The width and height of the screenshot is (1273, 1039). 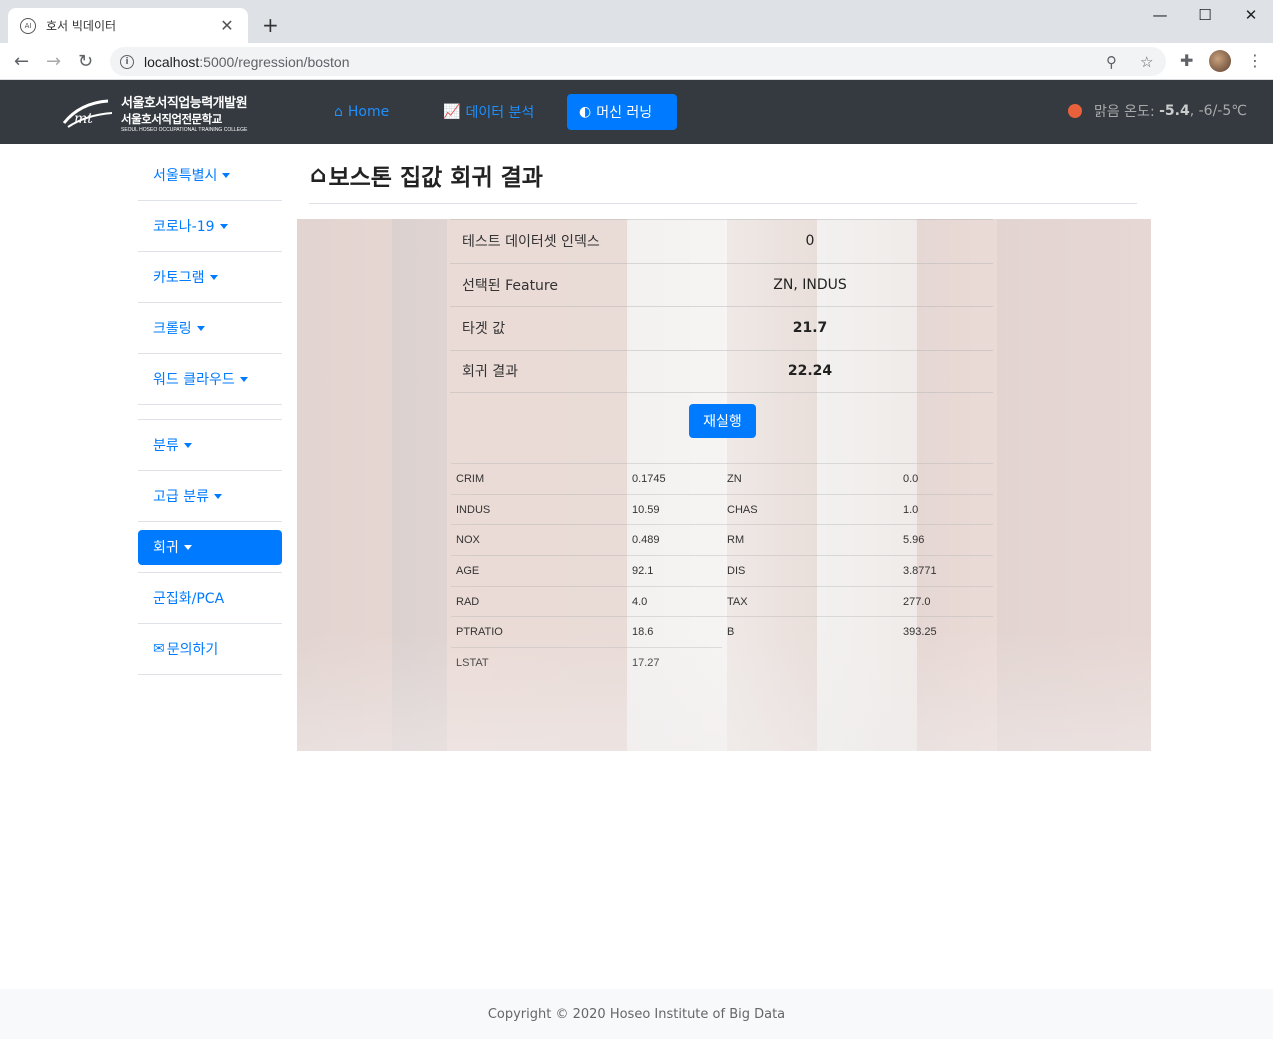 I want to click on sidebar-item-label: 워드 클라우드, so click(x=194, y=380).